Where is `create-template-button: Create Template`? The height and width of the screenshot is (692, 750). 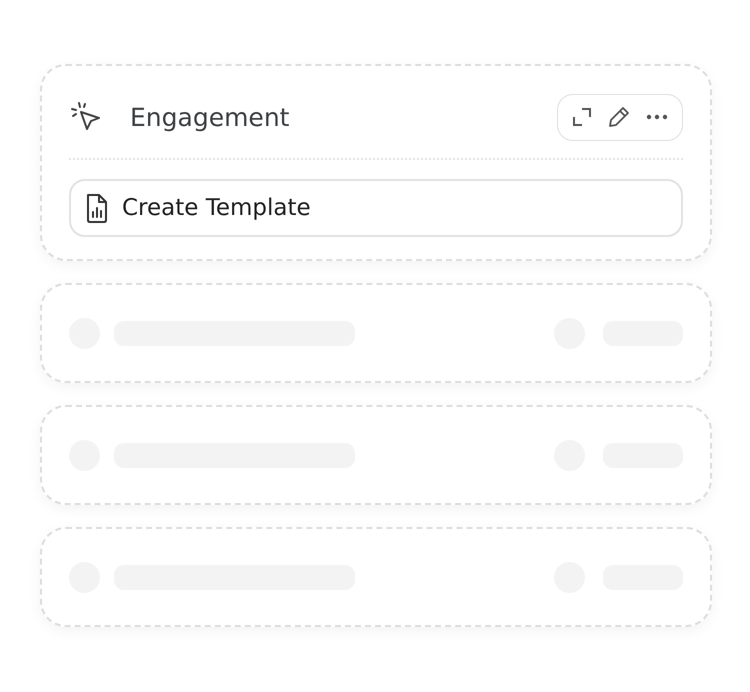 create-template-button: Create Template is located at coordinates (376, 208).